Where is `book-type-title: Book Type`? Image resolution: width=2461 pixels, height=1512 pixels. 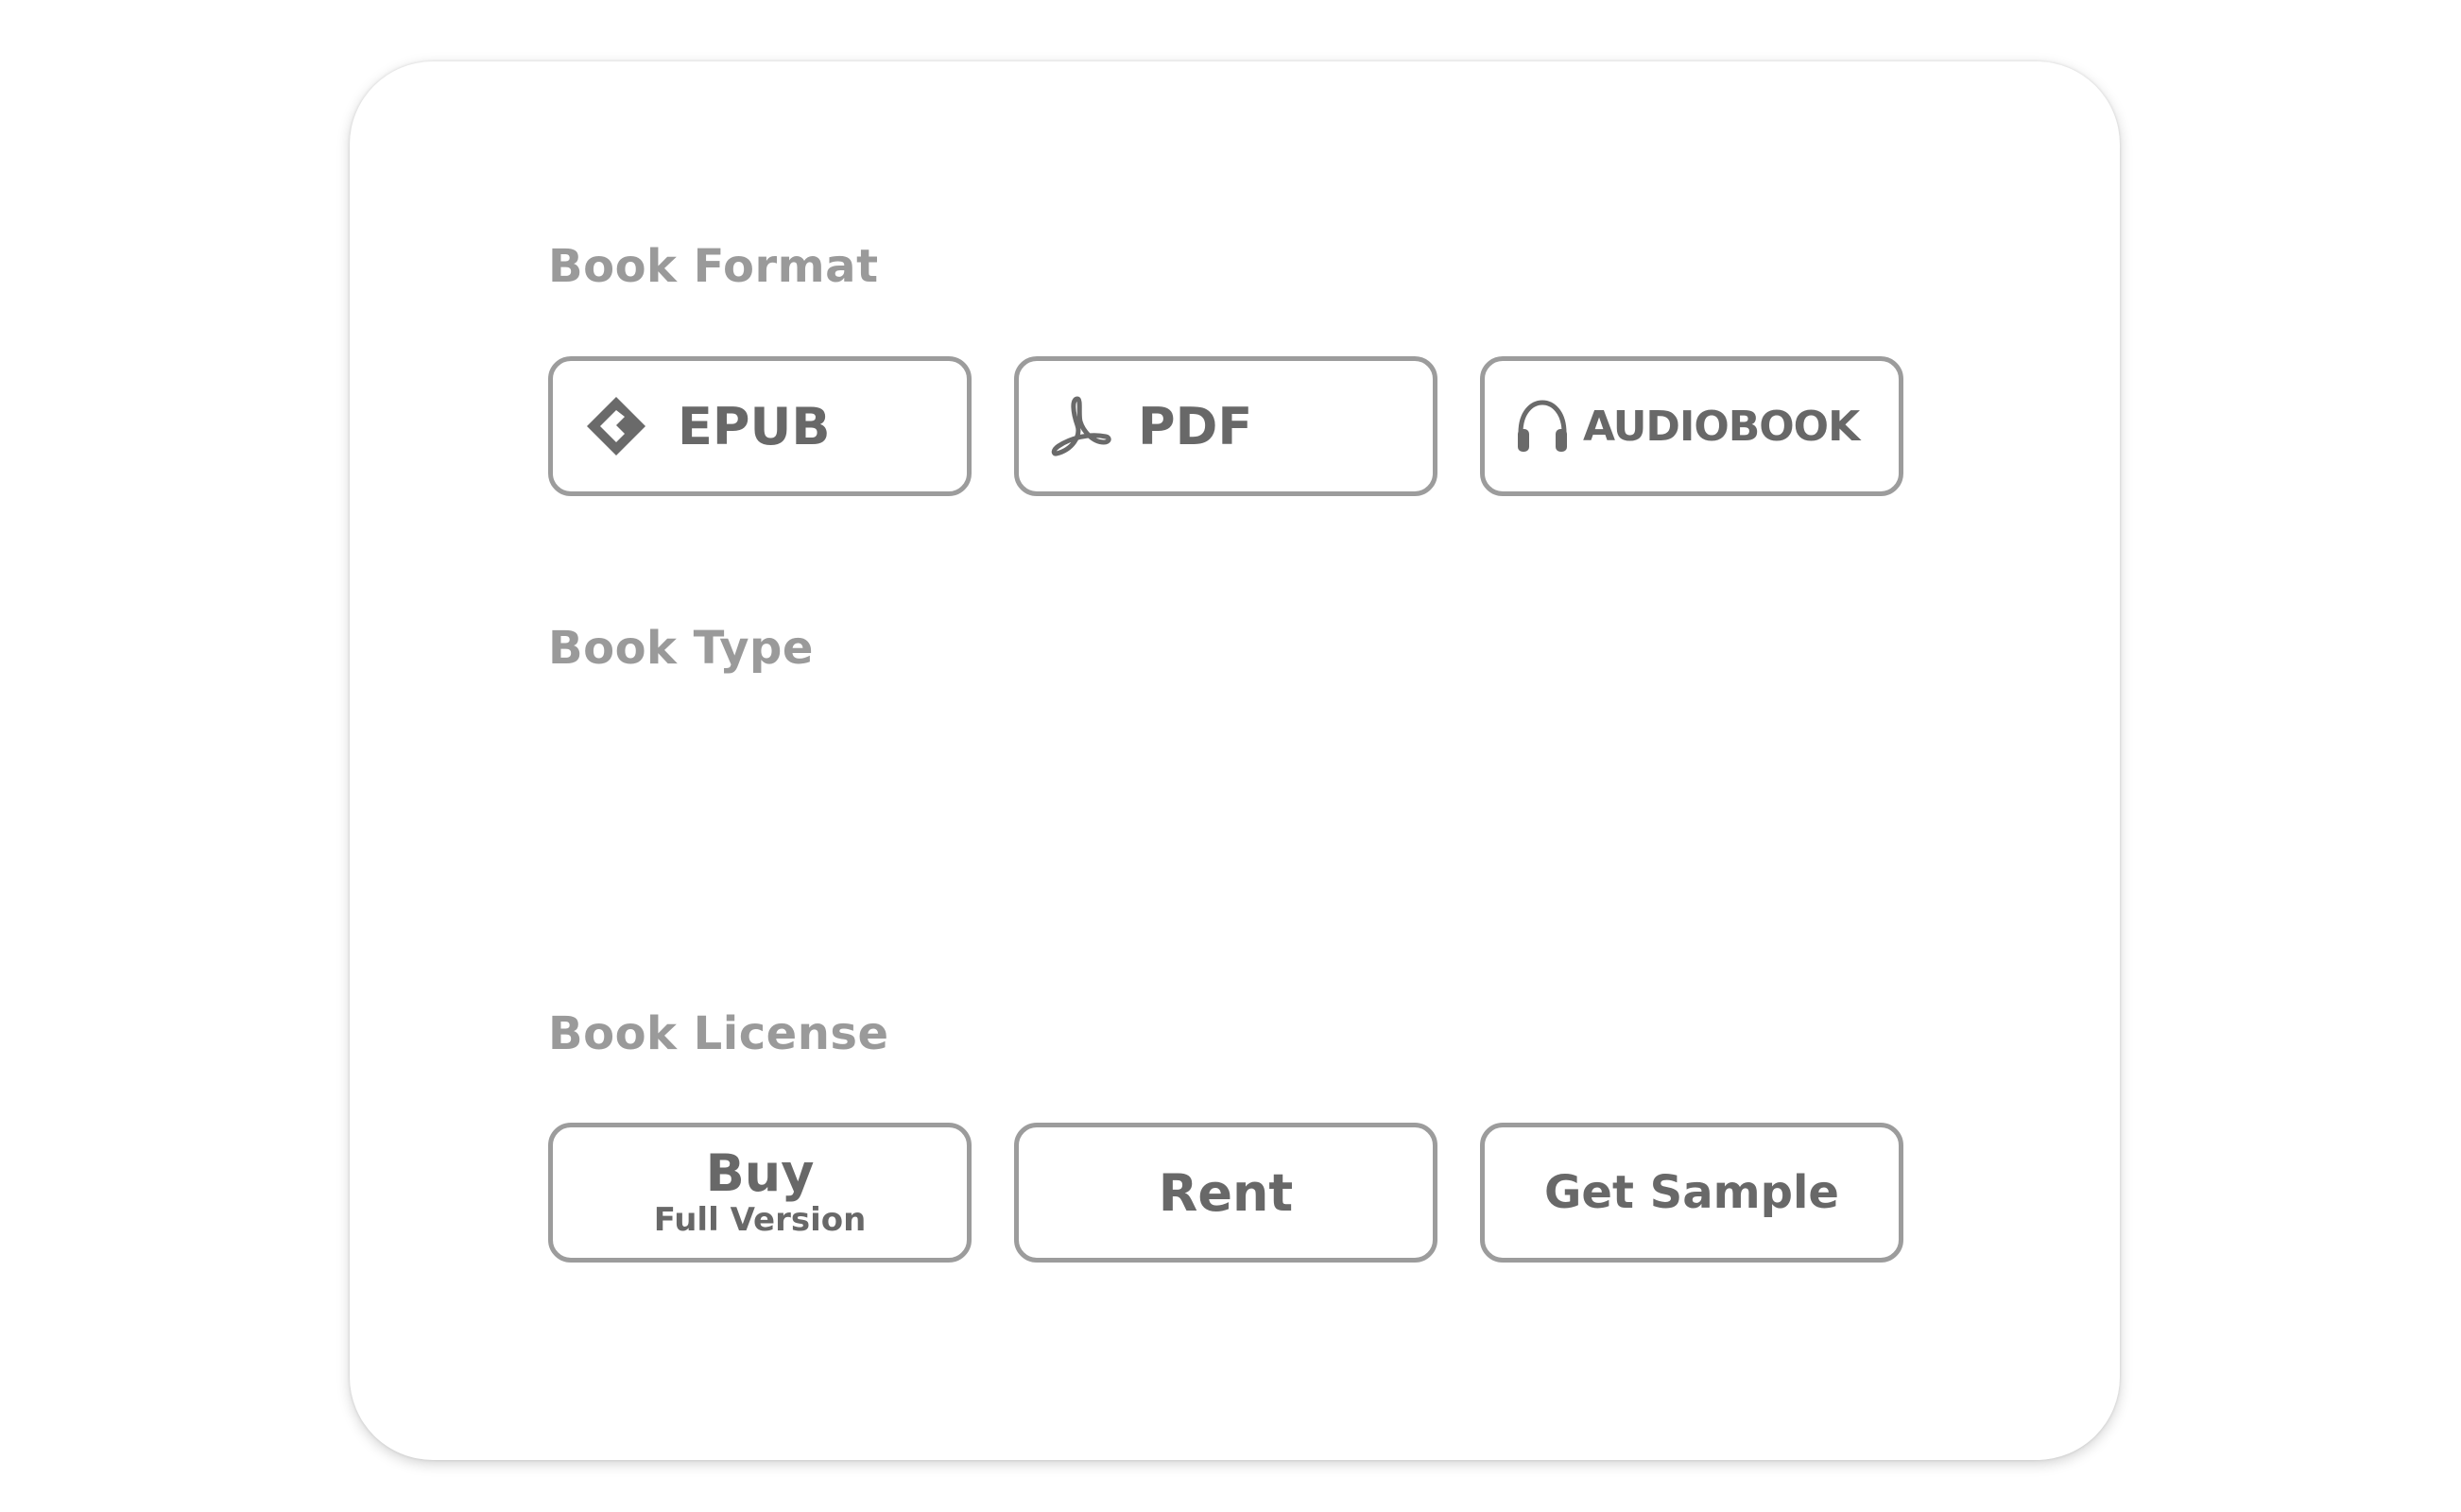
book-type-title: Book Type is located at coordinates (681, 648).